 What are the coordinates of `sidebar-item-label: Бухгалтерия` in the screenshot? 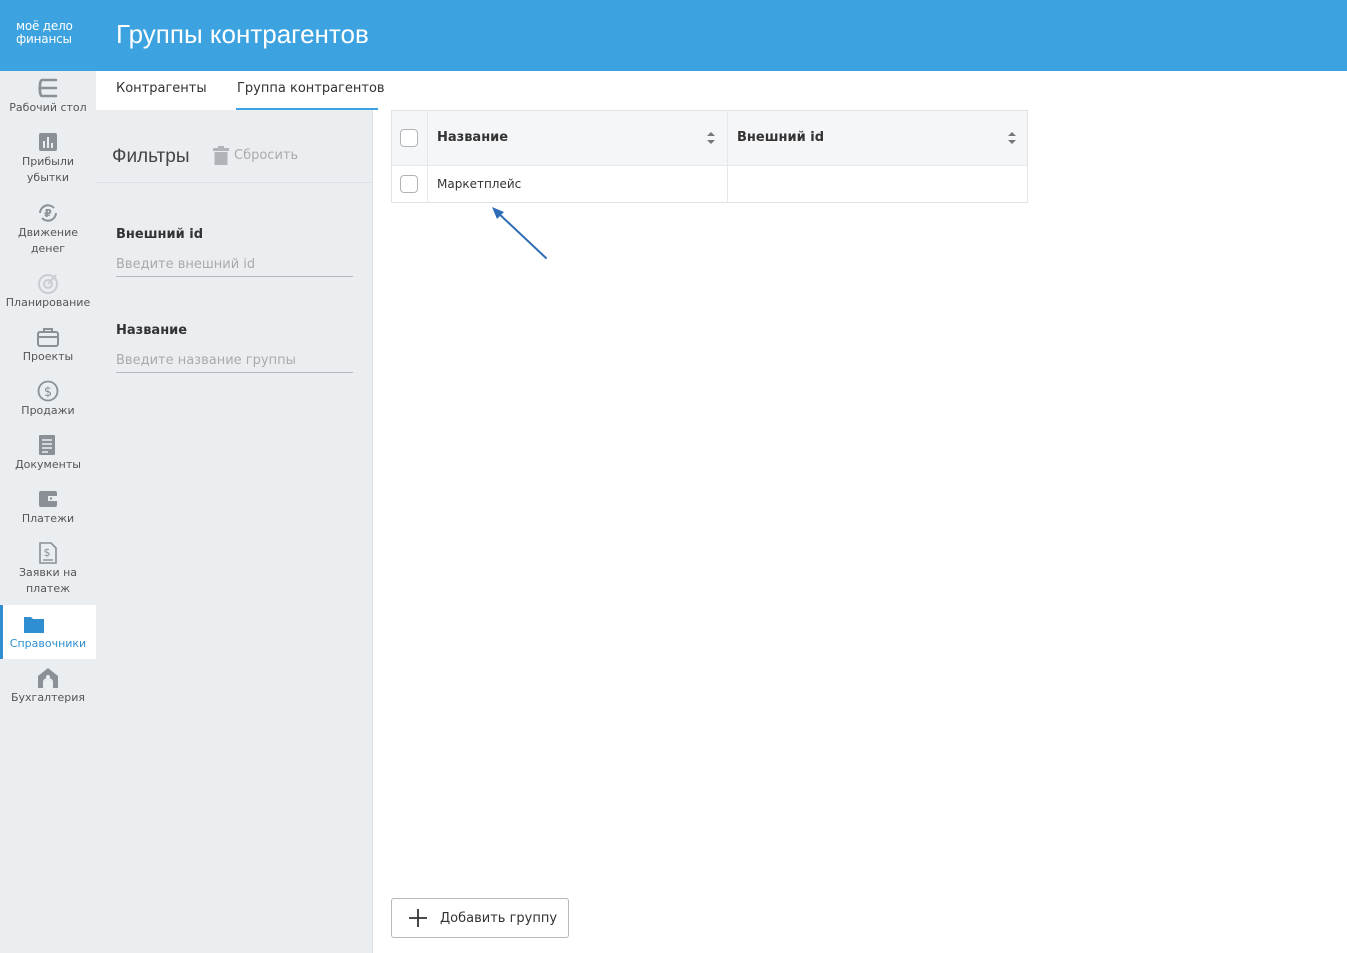 It's located at (48, 697).